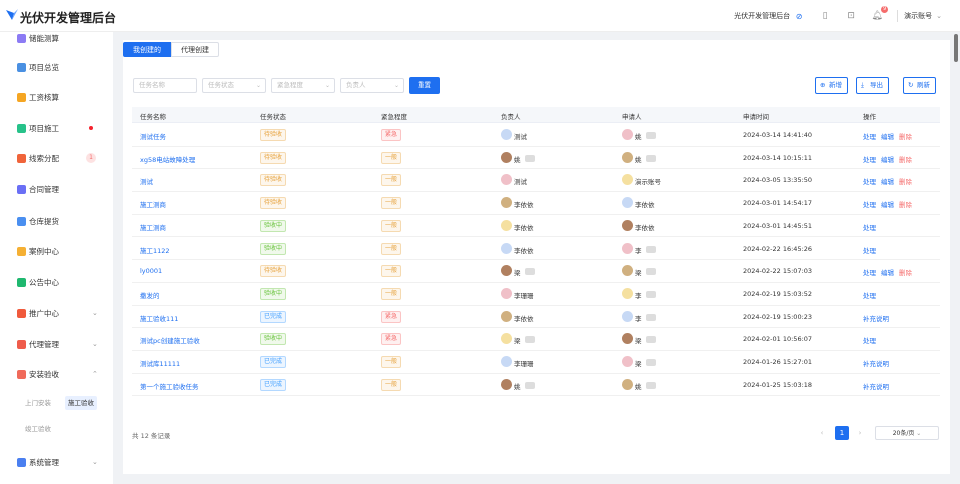 The height and width of the screenshot is (484, 960). Describe the element at coordinates (831, 85) in the screenshot. I see `add-button: ⊕ 新增` at that location.